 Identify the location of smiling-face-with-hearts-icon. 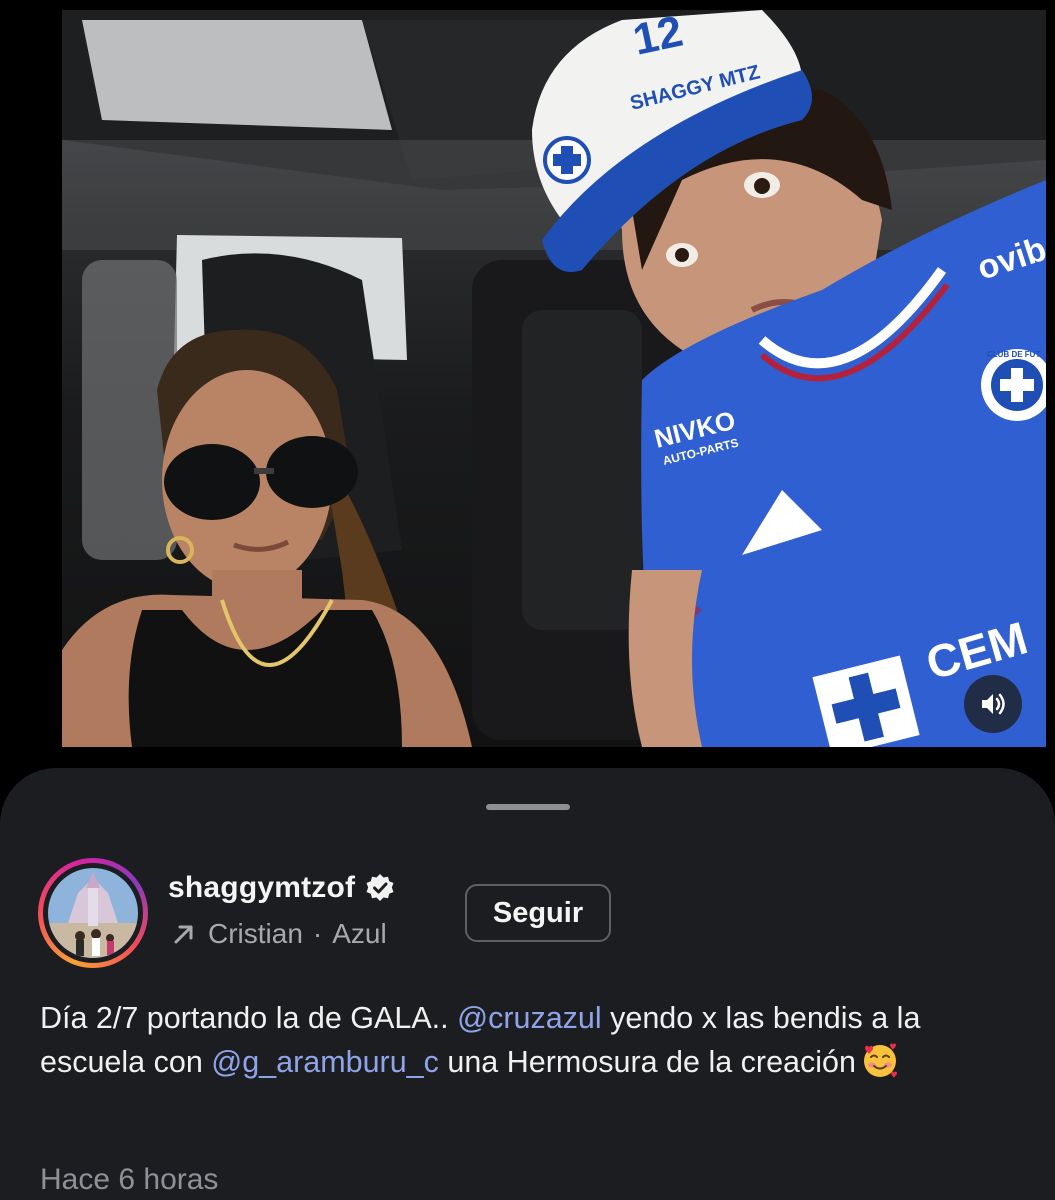
(880, 1060).